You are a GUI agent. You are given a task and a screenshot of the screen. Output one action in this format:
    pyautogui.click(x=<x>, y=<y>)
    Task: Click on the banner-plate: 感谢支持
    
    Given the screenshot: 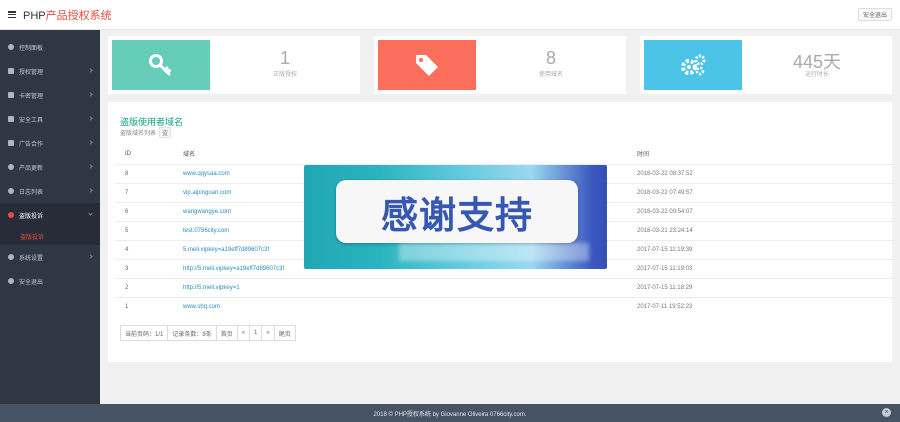 What is the action you would take?
    pyautogui.click(x=457, y=211)
    